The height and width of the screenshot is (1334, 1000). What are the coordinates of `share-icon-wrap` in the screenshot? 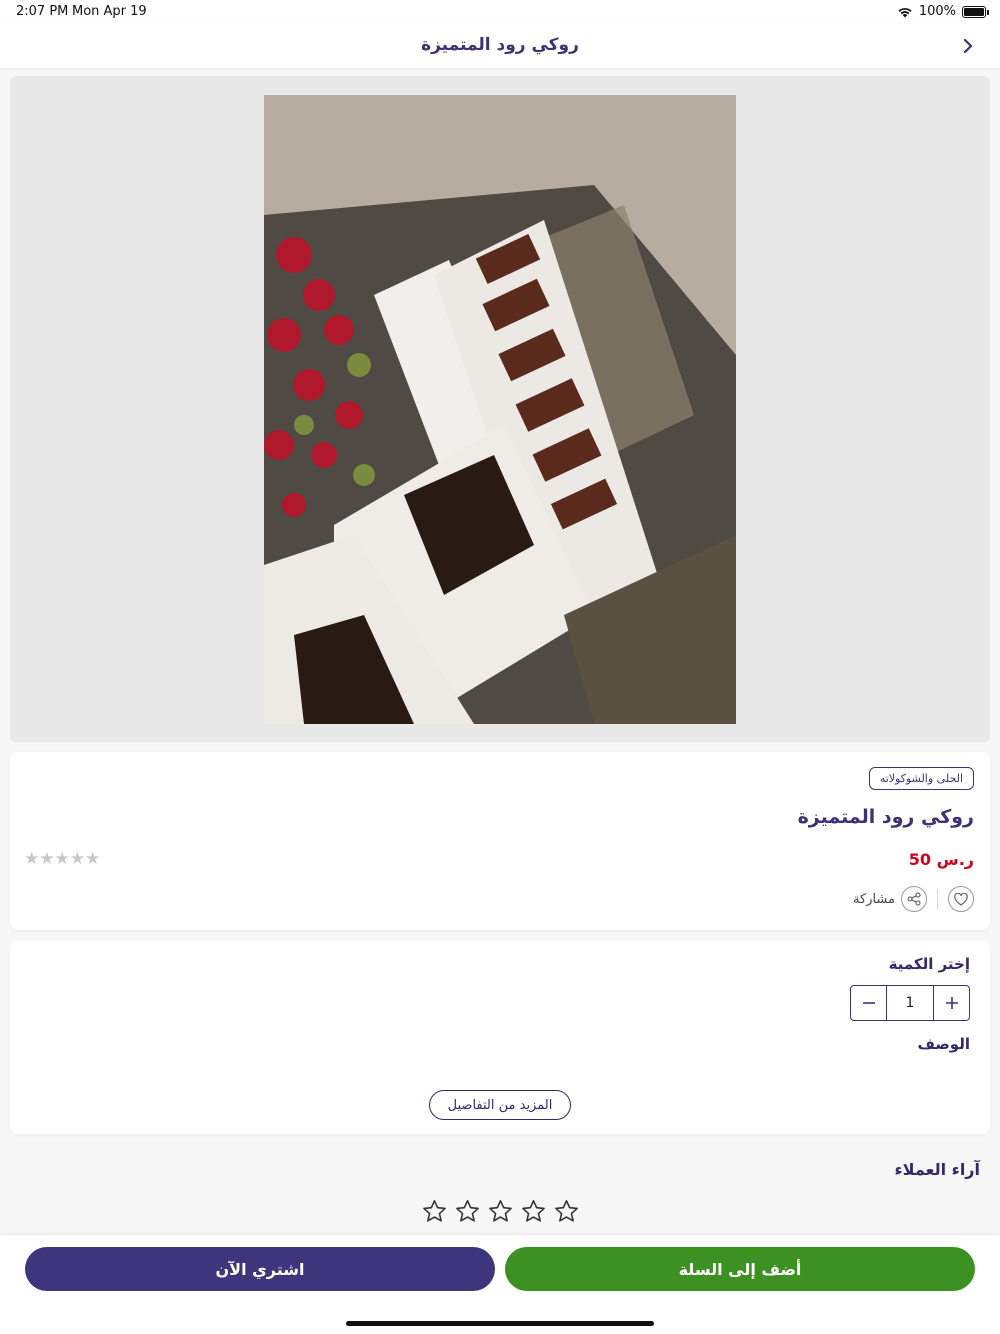 It's located at (914, 899).